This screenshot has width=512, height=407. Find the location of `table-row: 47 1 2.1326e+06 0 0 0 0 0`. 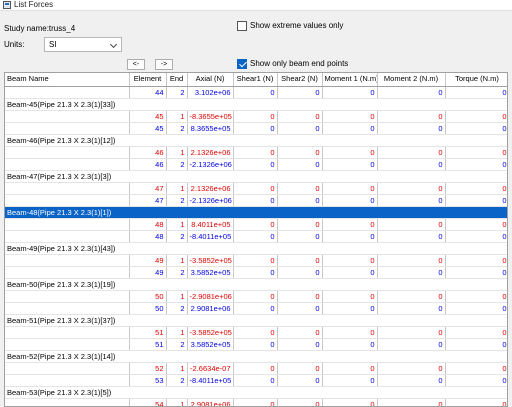

table-row: 47 1 2.1326e+06 0 0 0 0 0 is located at coordinates (256, 188).